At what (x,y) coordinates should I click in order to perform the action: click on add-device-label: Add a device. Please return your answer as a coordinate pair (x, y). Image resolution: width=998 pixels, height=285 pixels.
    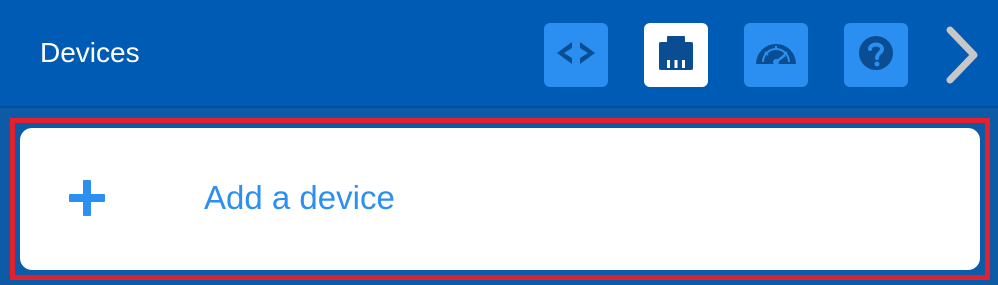
    Looking at the image, I should click on (299, 197).